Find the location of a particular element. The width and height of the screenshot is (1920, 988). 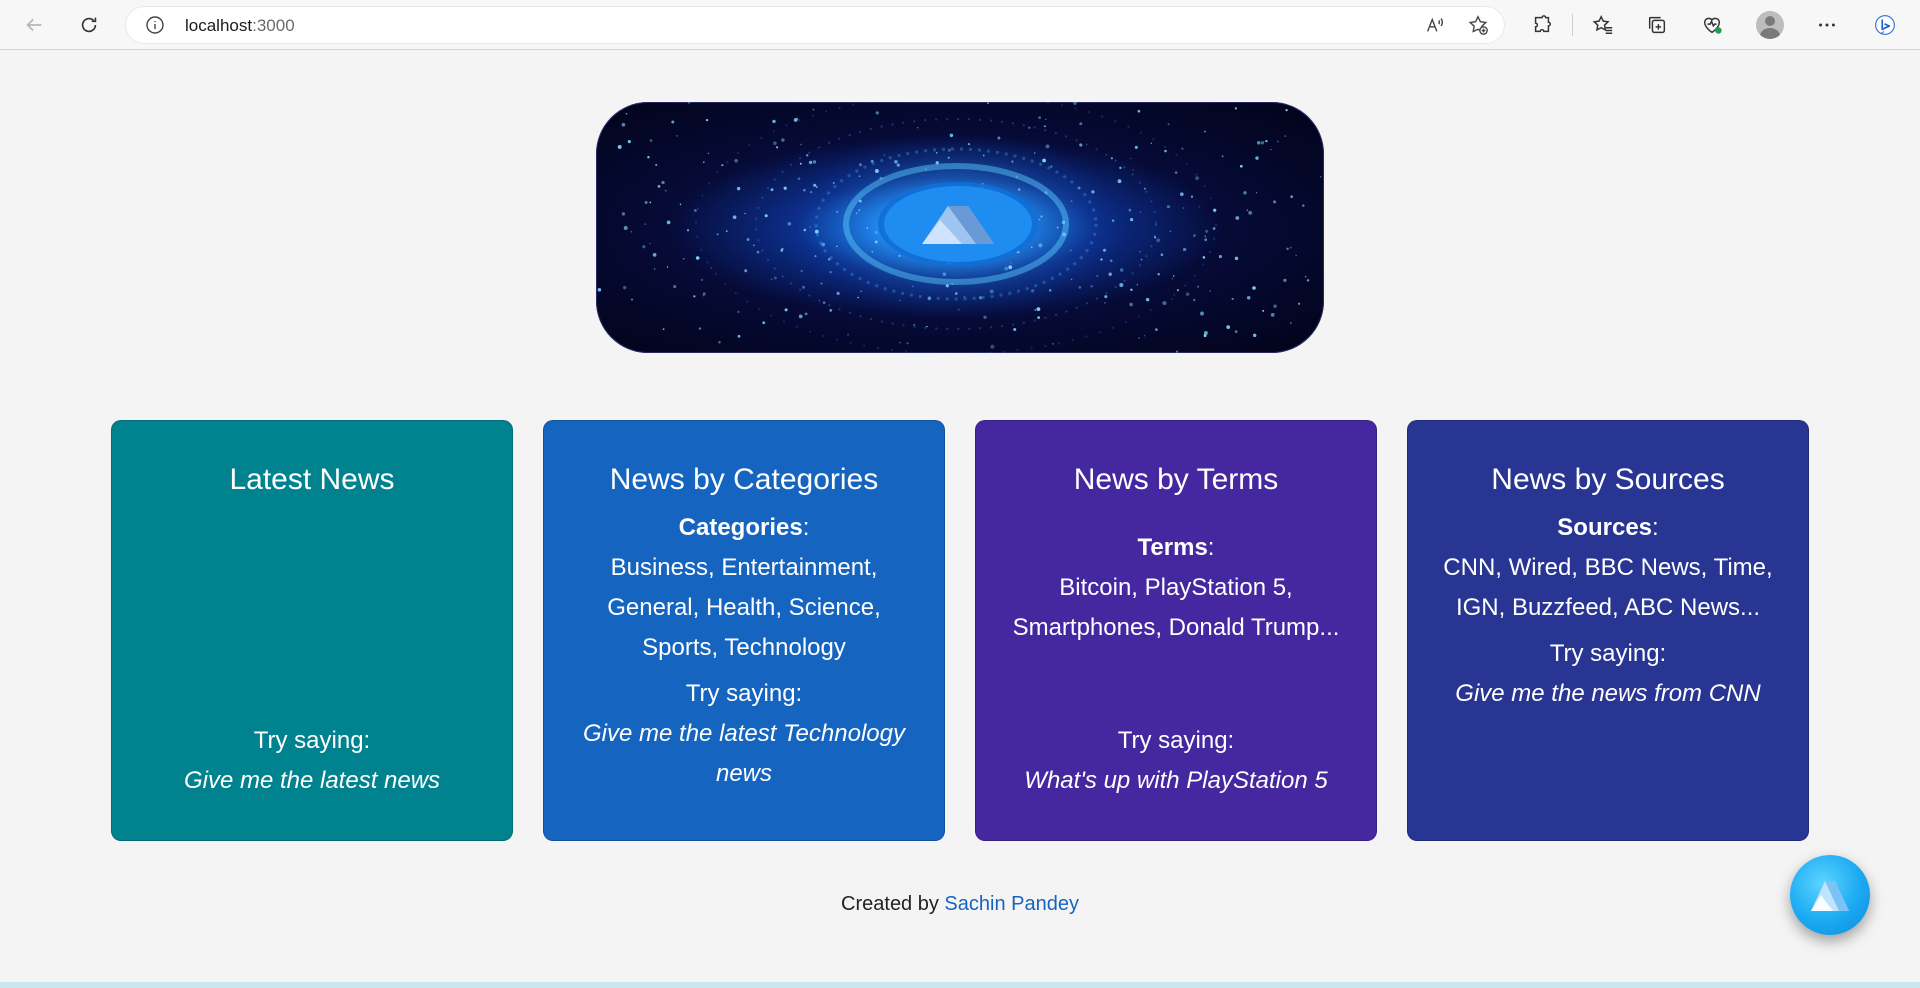

alan-assistant-icon is located at coordinates (1830, 896).